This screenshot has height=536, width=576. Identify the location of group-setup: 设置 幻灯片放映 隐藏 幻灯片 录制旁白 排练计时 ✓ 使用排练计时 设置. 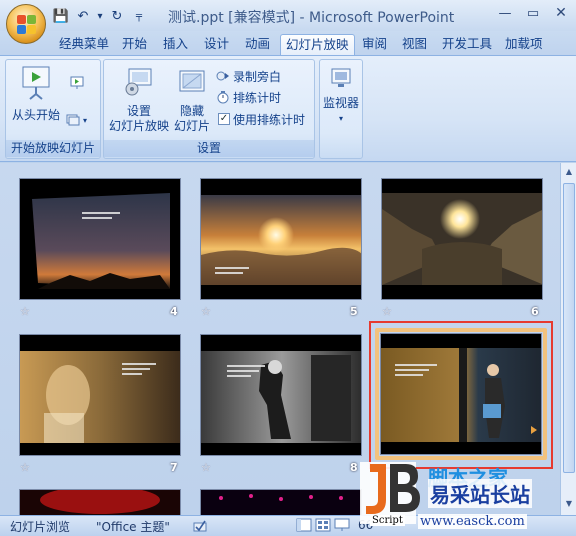
(209, 109).